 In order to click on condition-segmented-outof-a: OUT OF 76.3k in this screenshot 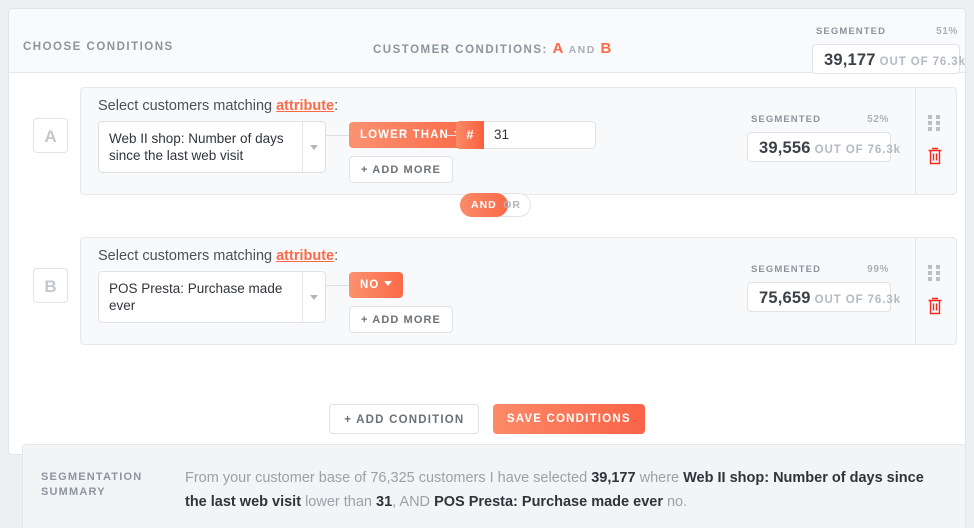, I will do `click(857, 150)`.